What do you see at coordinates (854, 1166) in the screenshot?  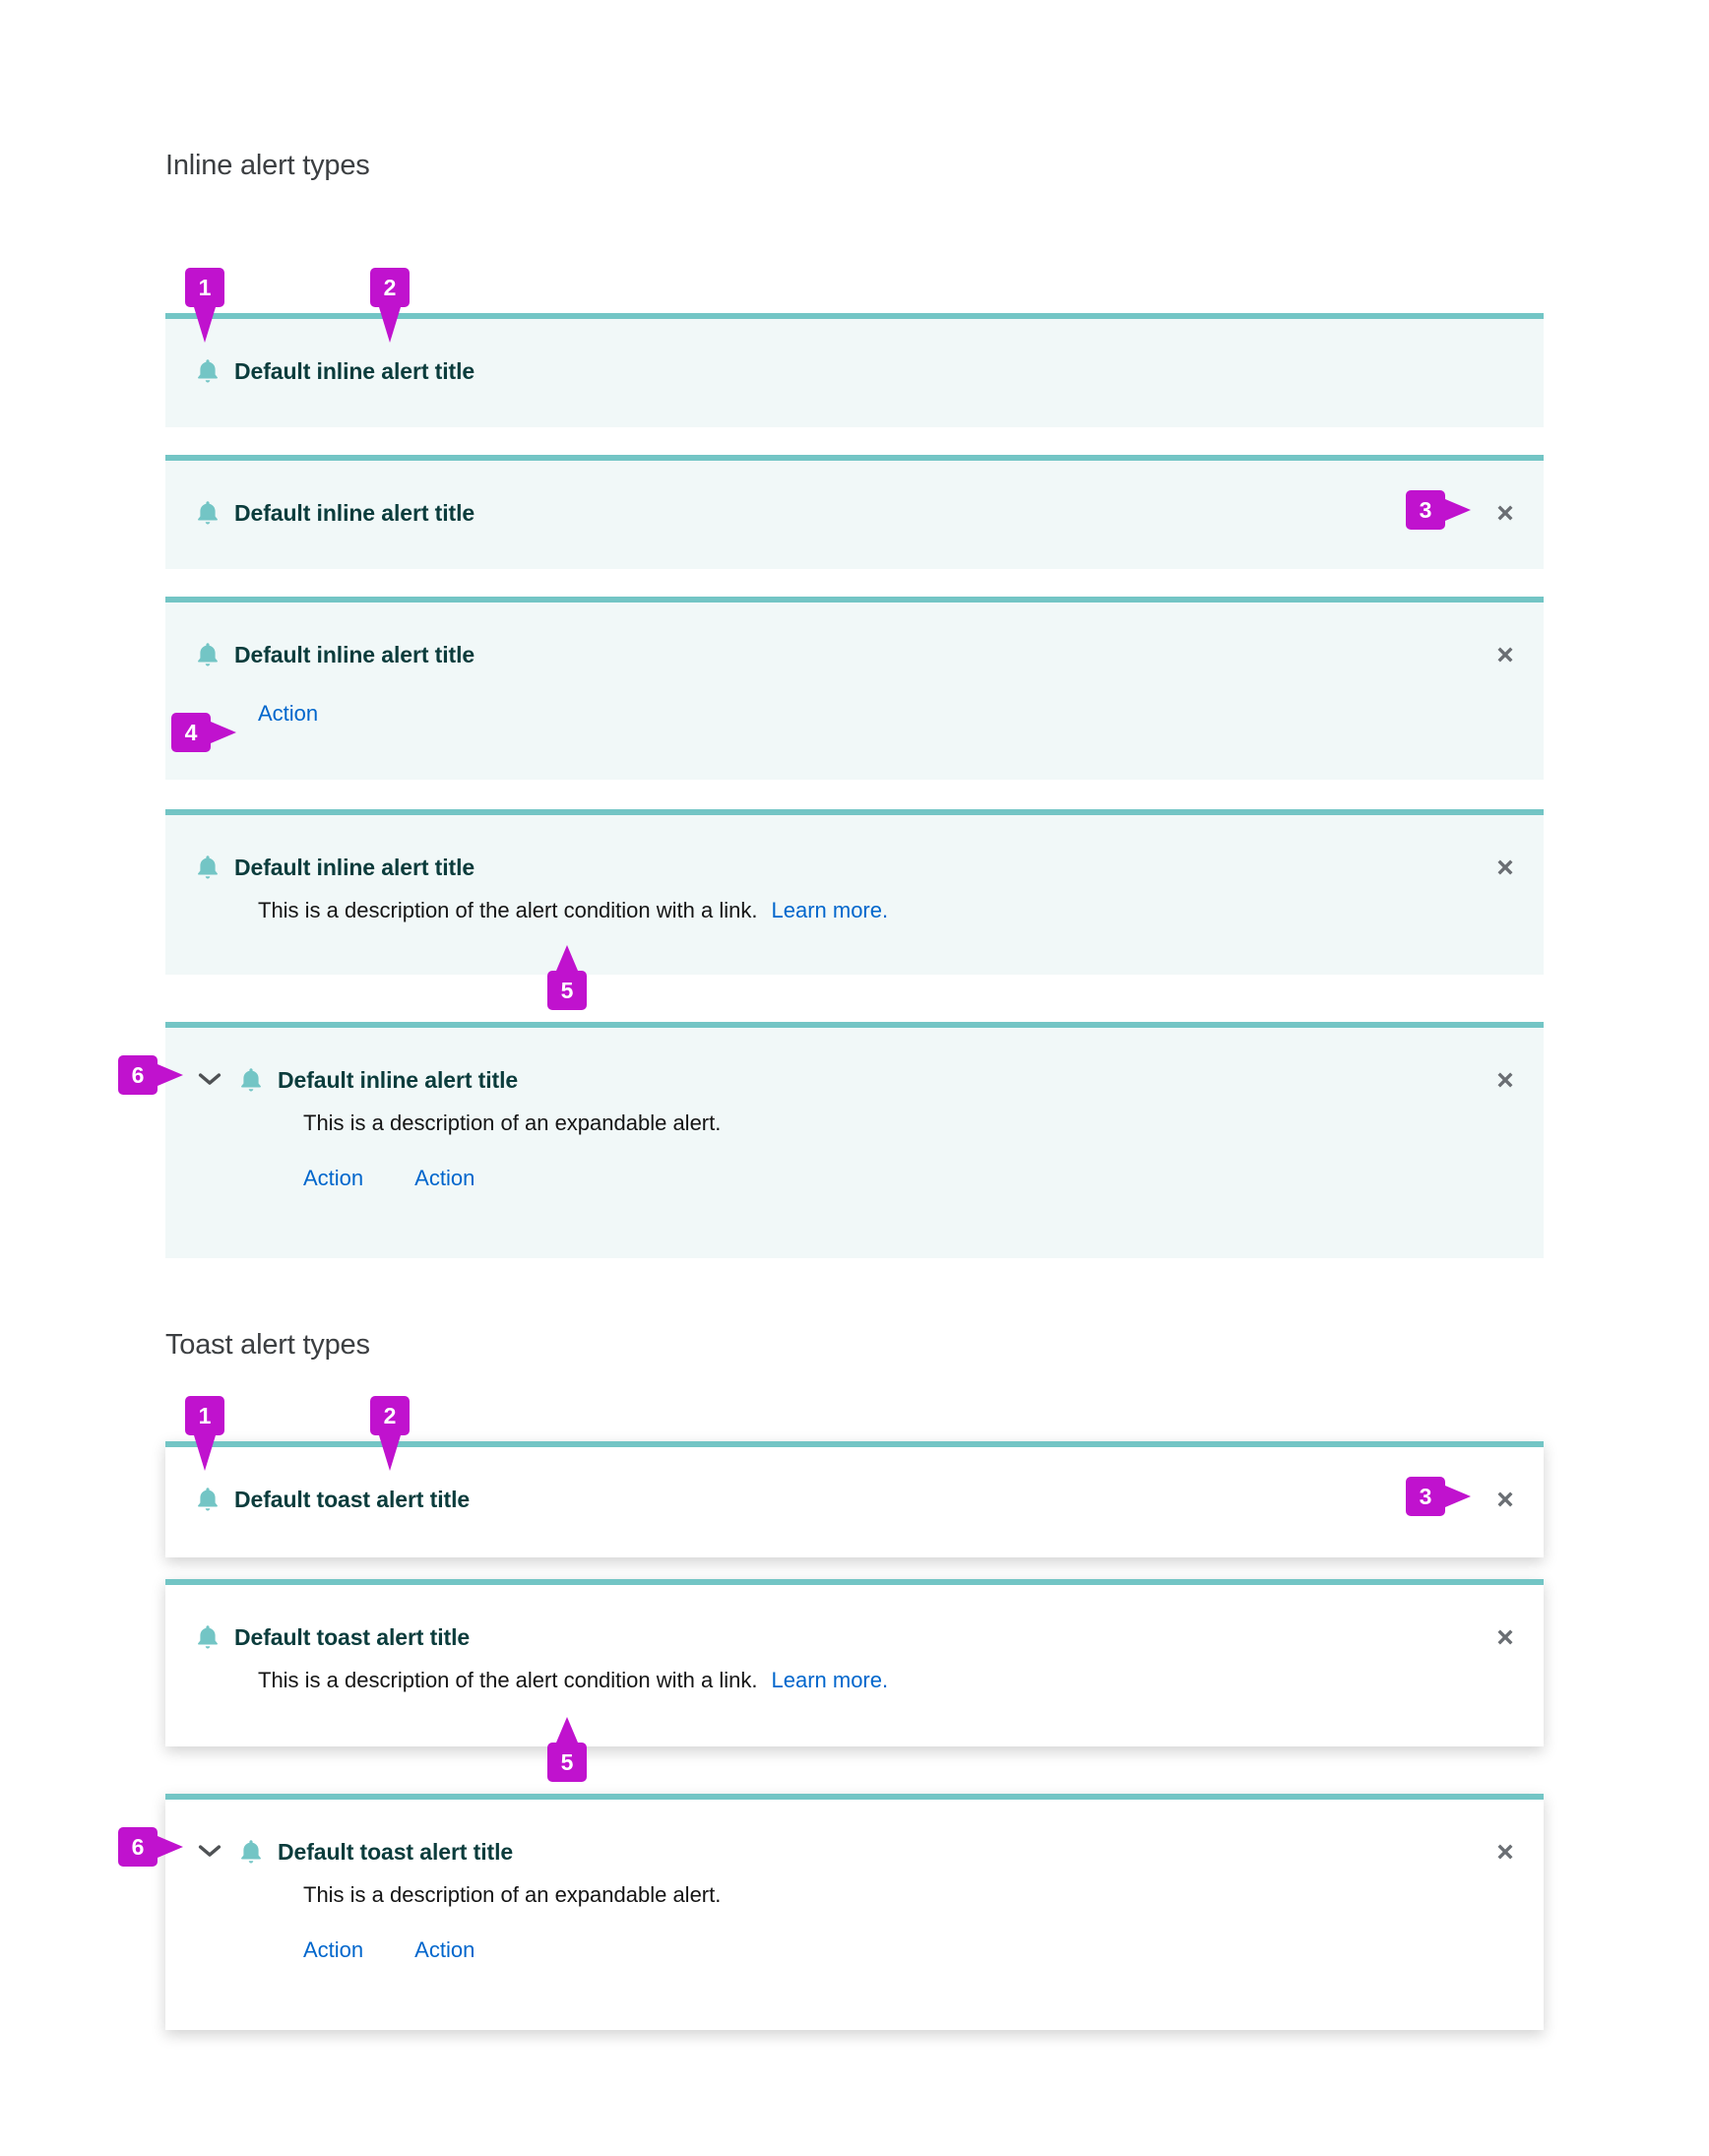 I see `inline-alert-actions: Action Action` at bounding box center [854, 1166].